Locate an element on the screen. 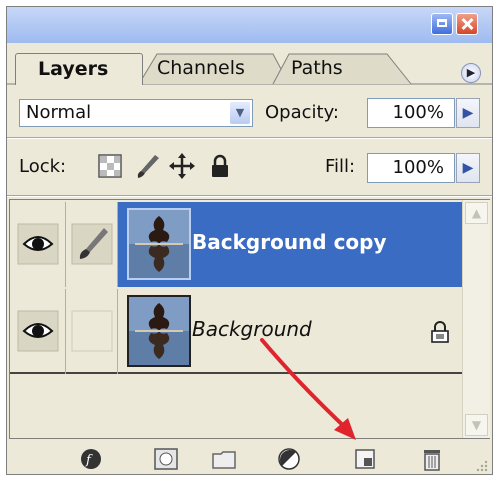  blend-opacity-row: Normal ▼ Opacity: 100% ▶ is located at coordinates (249, 111).